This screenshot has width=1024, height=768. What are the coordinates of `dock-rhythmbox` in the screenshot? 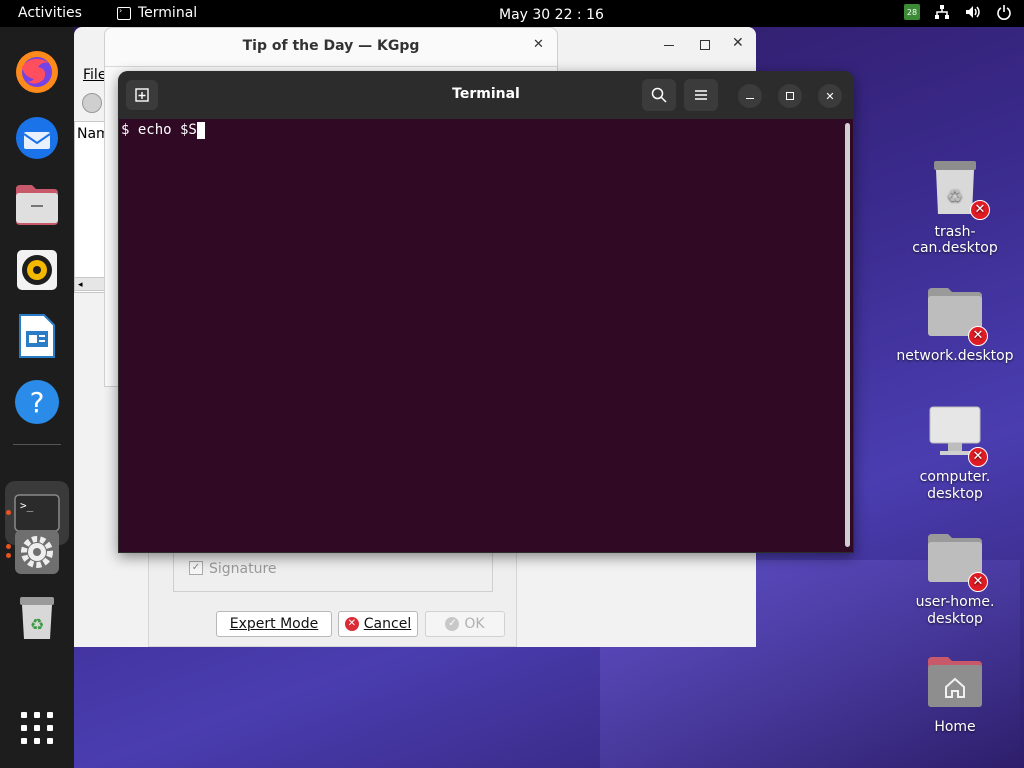 It's located at (37, 270).